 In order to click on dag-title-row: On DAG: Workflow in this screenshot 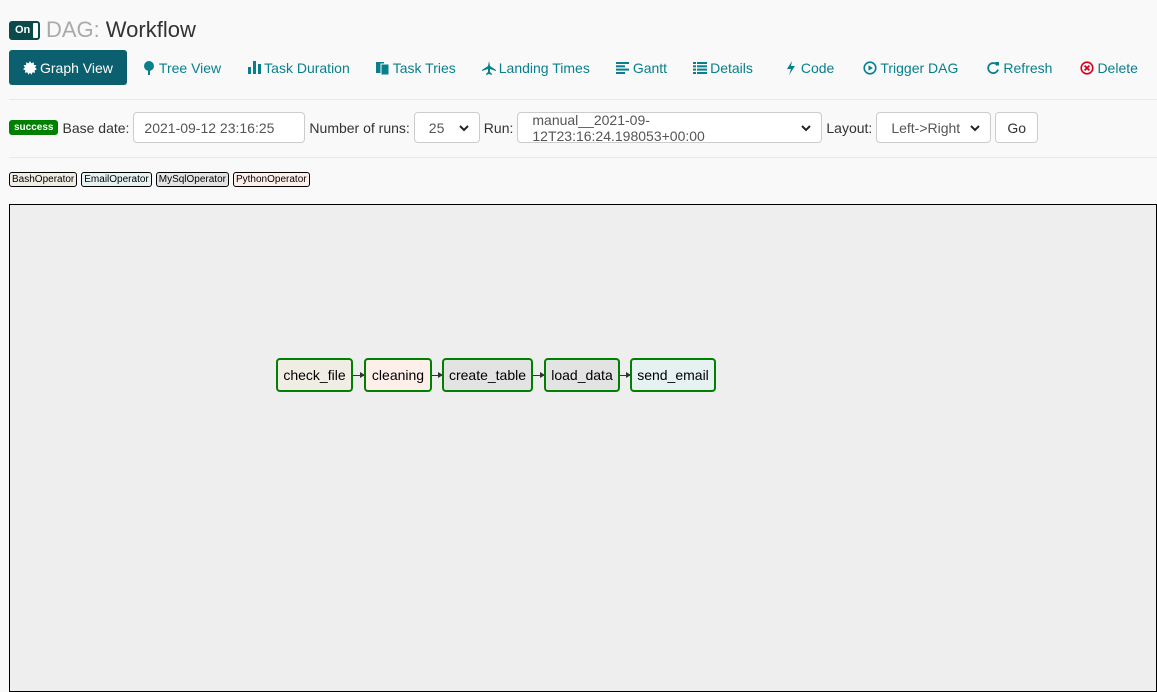, I will do `click(102, 30)`.